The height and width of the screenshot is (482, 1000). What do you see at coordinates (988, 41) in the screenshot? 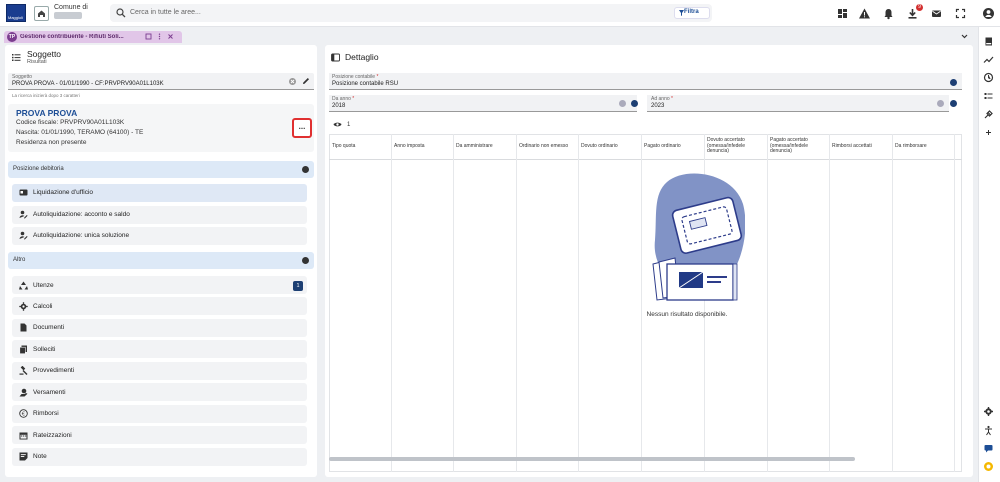
I see `book-icon` at bounding box center [988, 41].